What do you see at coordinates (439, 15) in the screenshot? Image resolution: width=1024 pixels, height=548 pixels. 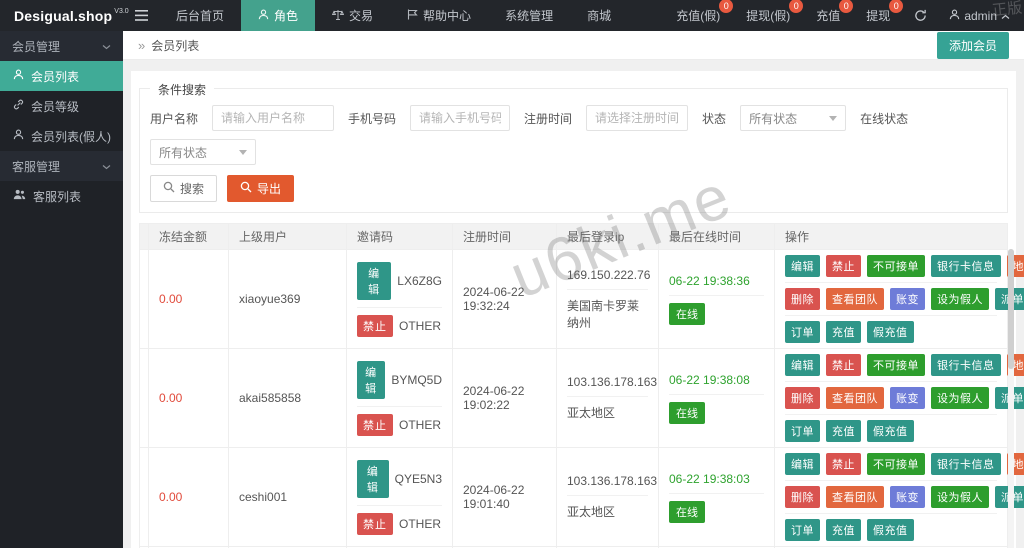 I see `nav-item-help-center: 帮助中心` at bounding box center [439, 15].